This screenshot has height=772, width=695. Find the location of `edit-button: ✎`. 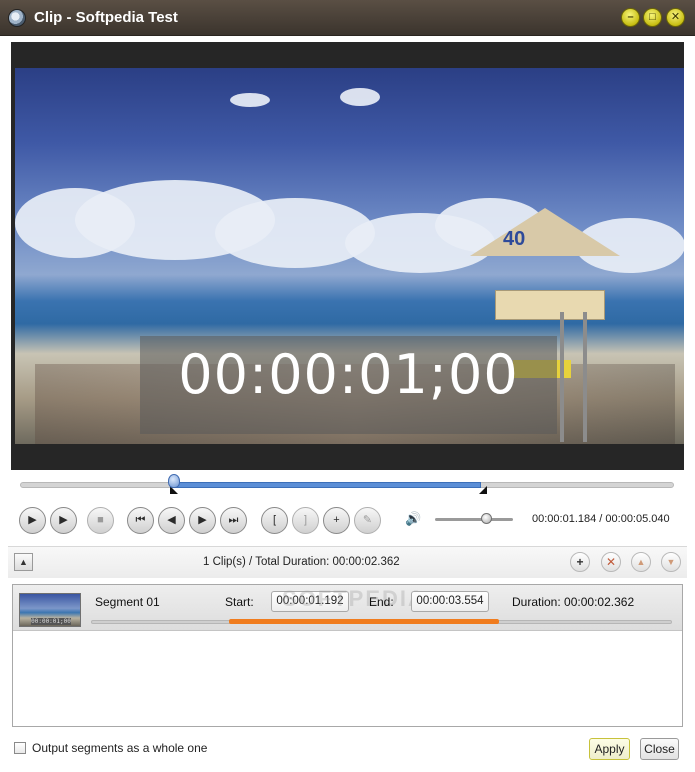

edit-button: ✎ is located at coordinates (367, 520).